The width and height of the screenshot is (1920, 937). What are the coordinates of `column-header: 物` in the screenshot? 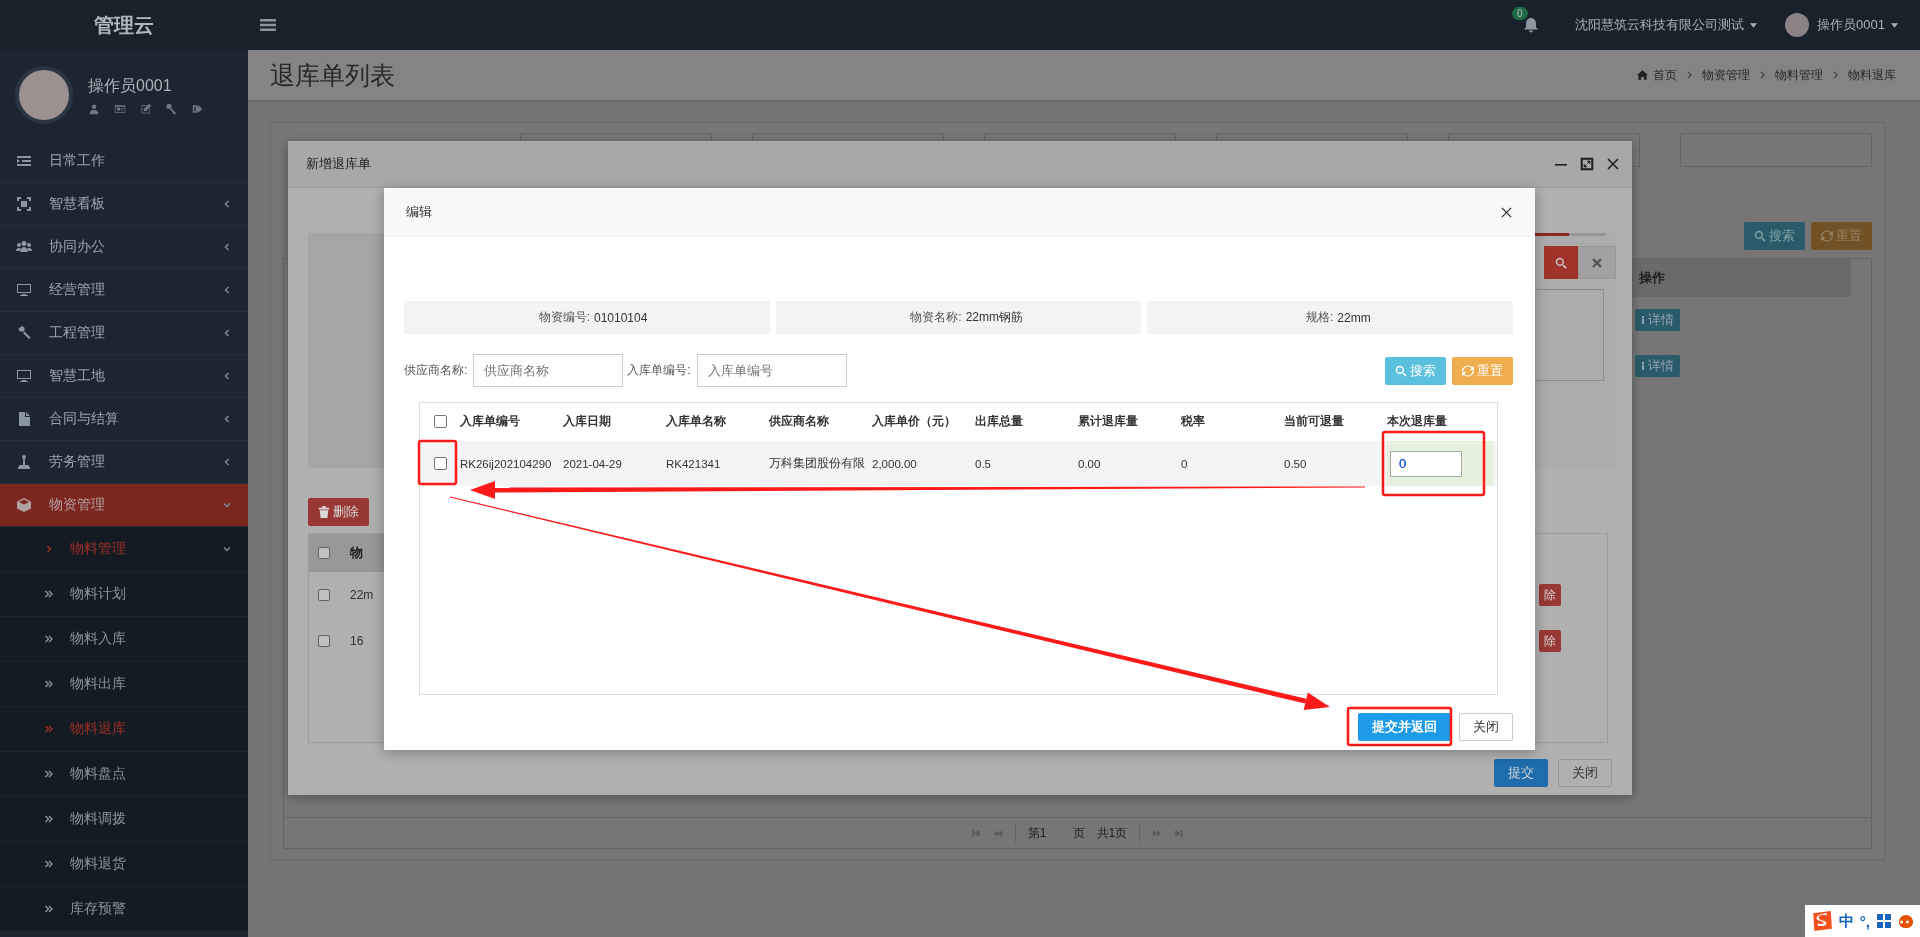 It's located at (356, 553).